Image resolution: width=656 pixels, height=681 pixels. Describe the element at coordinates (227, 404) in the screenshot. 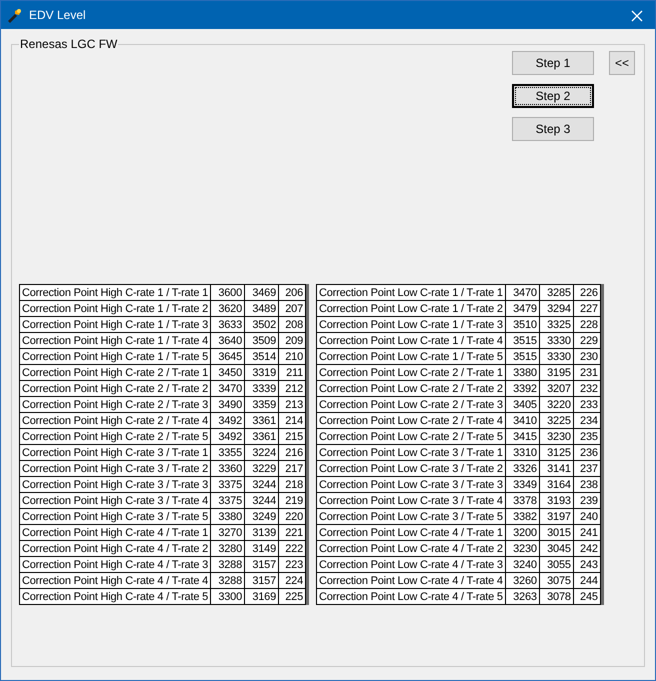

I see `value-cell: 3490` at that location.